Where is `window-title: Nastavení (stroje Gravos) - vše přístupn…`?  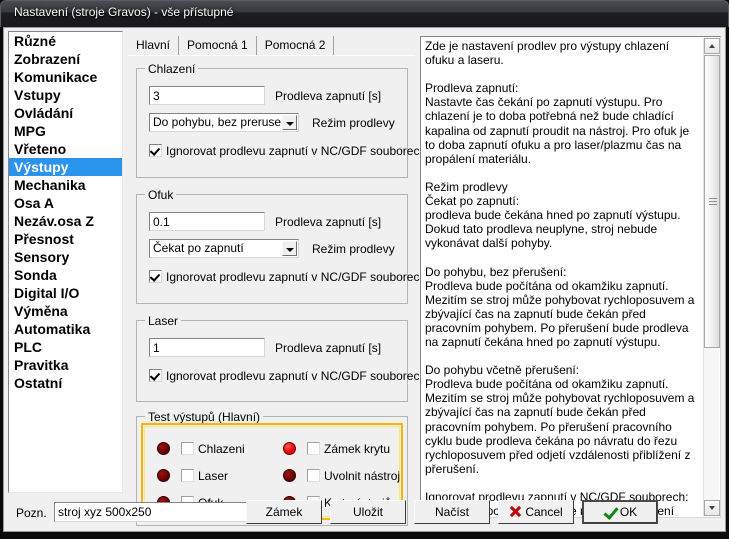 window-title: Nastavení (stroje Gravos) - vše přístupn… is located at coordinates (124, 12).